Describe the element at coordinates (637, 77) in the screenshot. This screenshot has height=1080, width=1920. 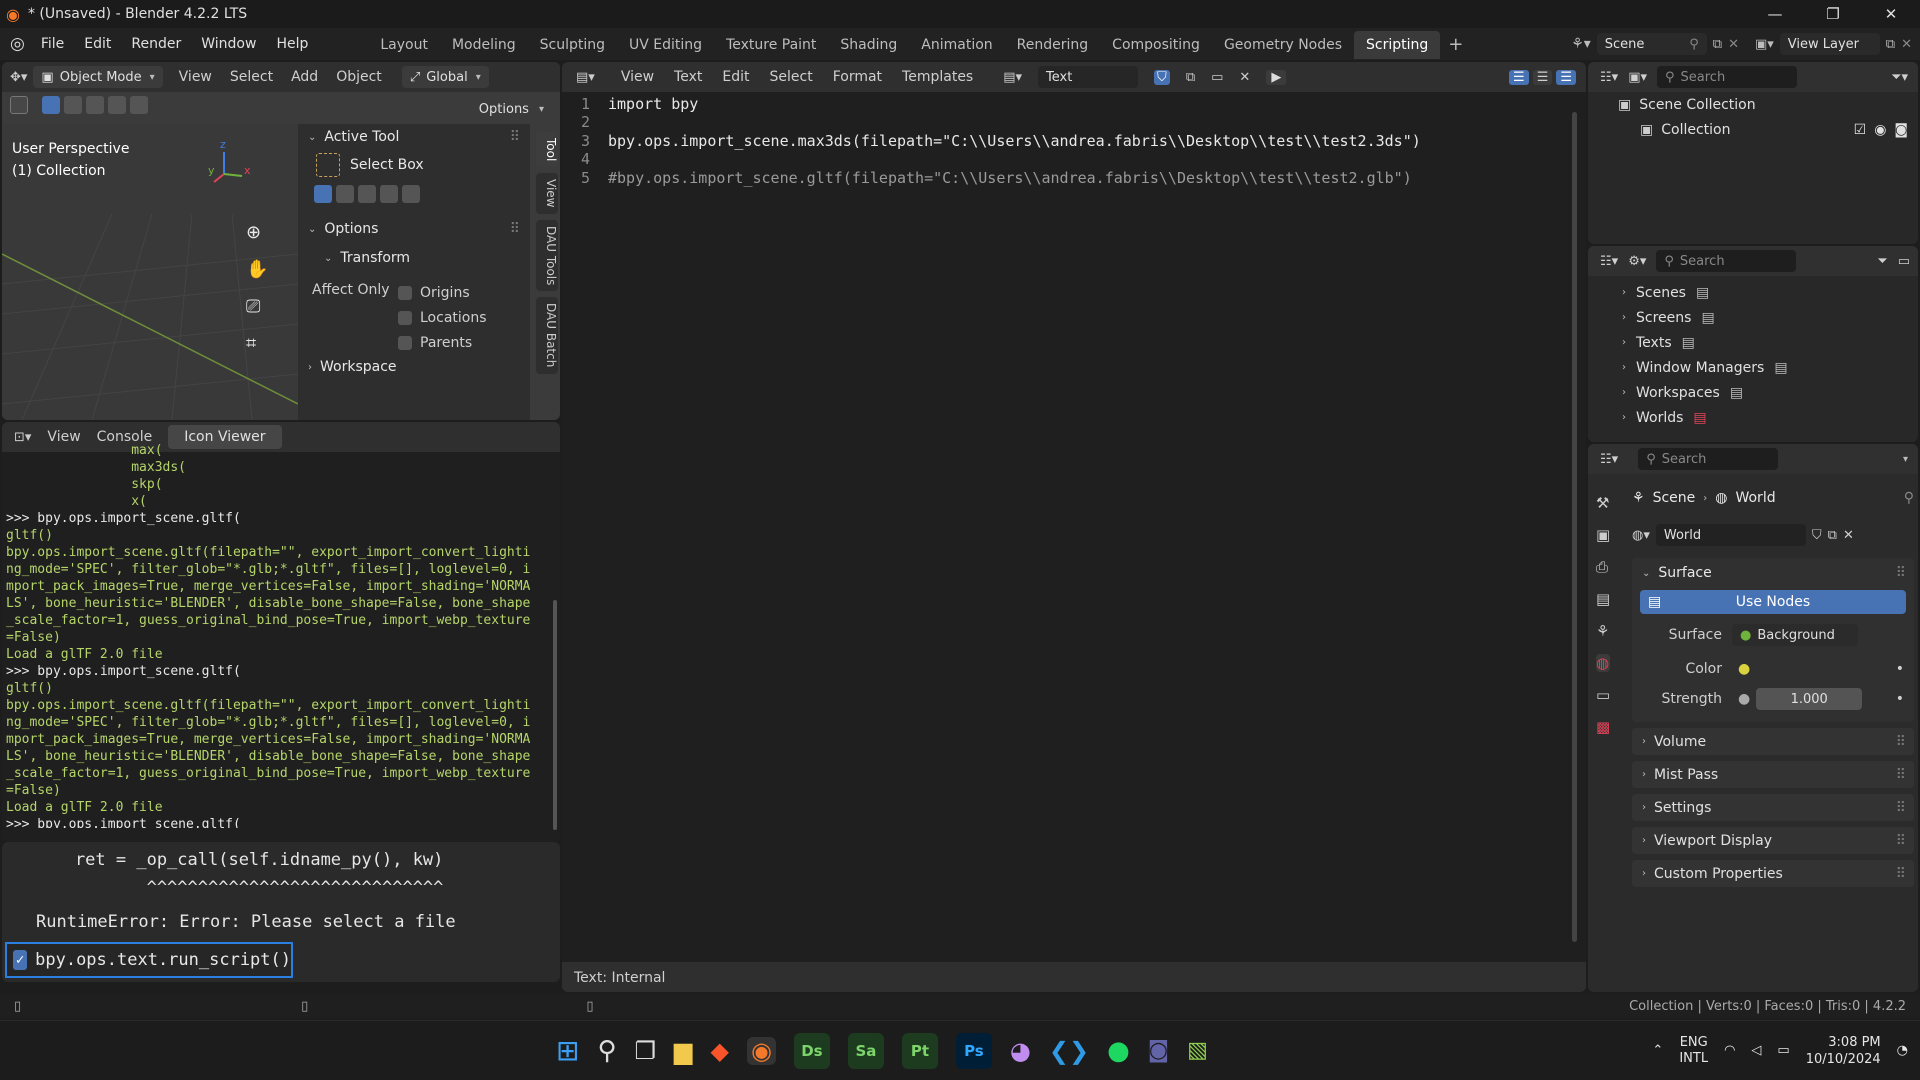
I see `text-menu-view: View` at that location.